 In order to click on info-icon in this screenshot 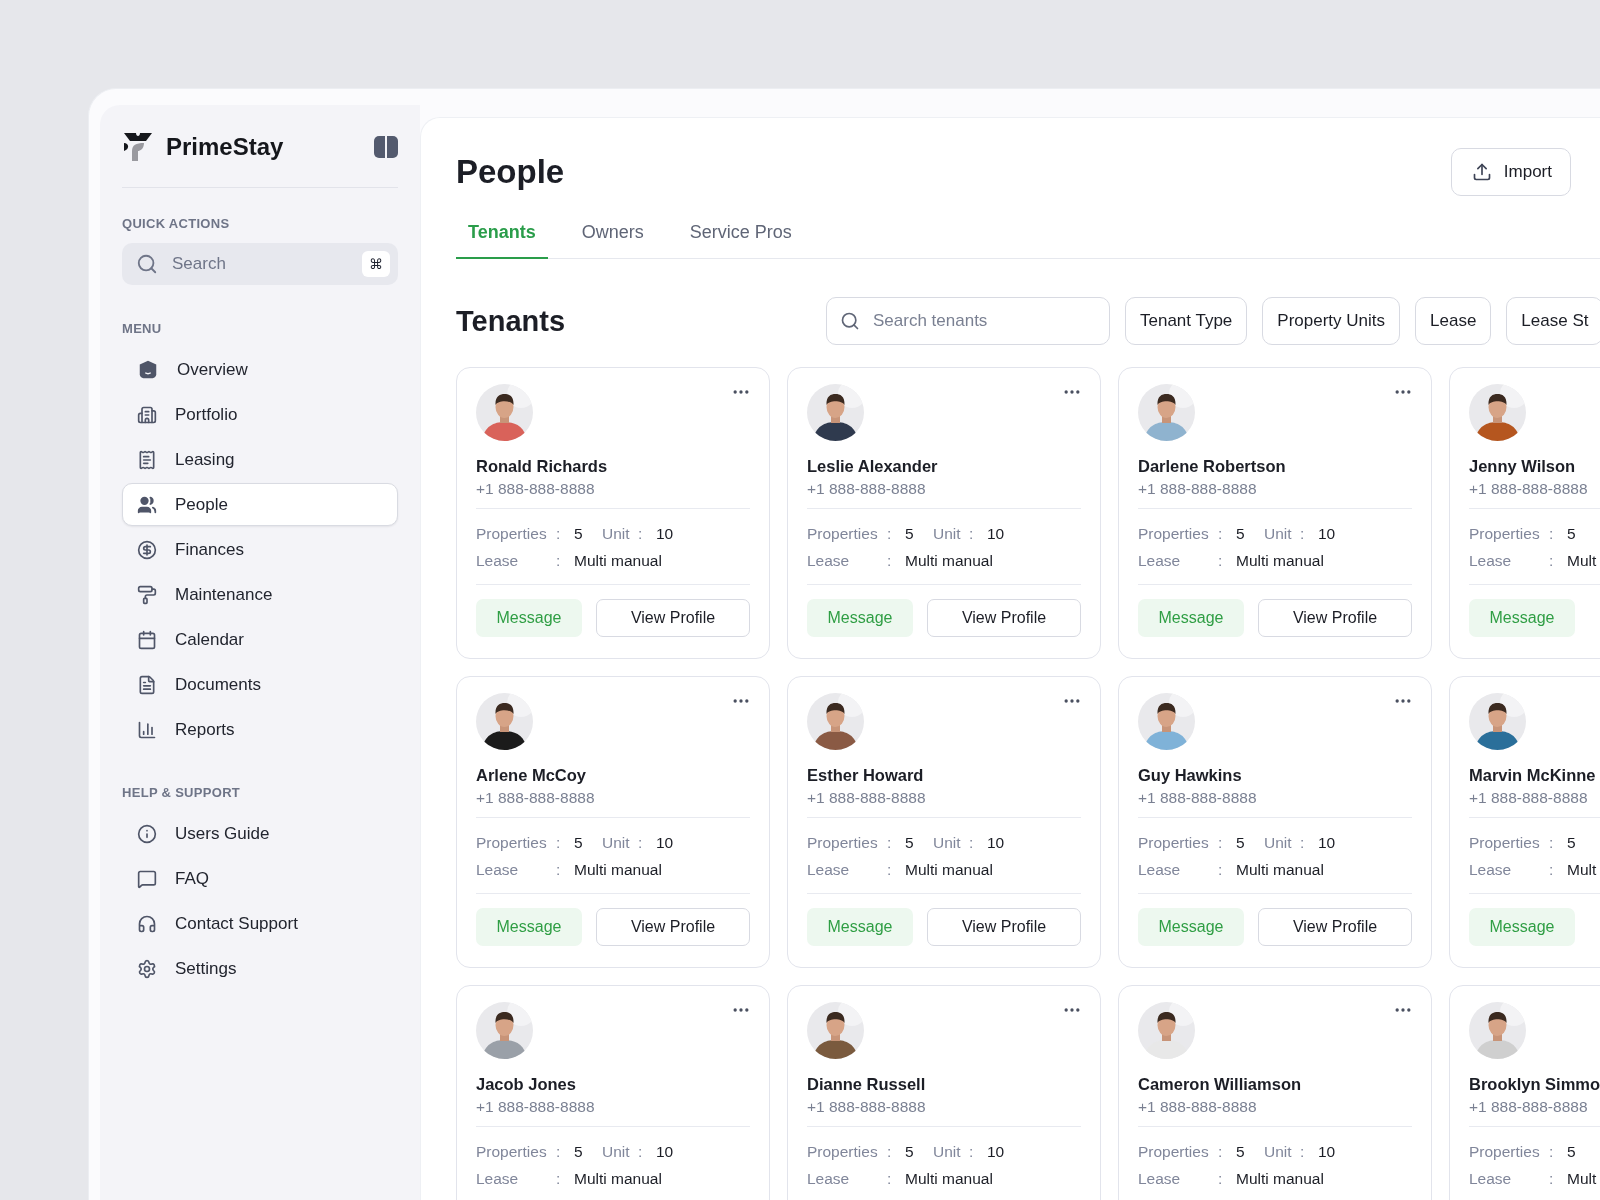, I will do `click(147, 833)`.